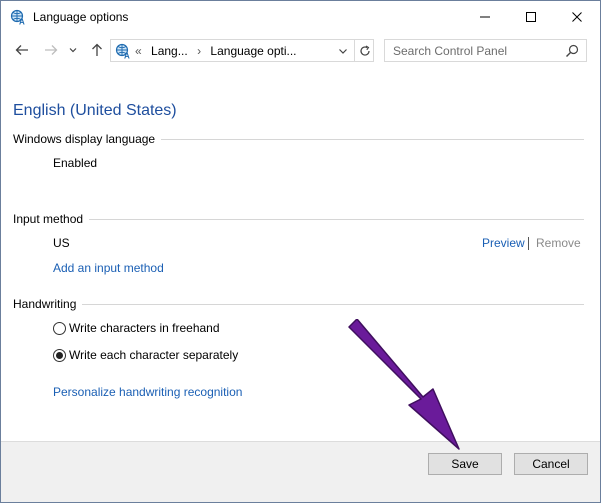 Image resolution: width=601 pixels, height=503 pixels. Describe the element at coordinates (572, 51) in the screenshot. I see `search-icon` at that location.